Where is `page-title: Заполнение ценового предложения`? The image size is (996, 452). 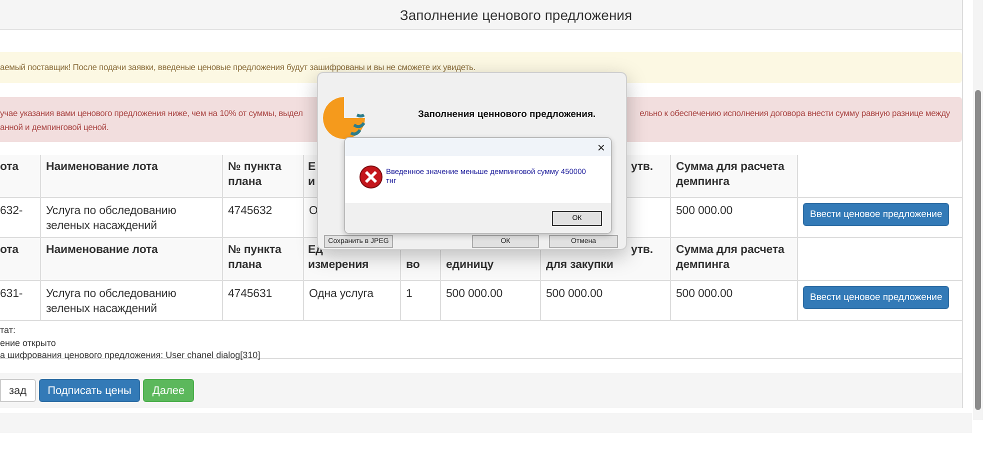 page-title: Заполнение ценового предложения is located at coordinates (516, 14).